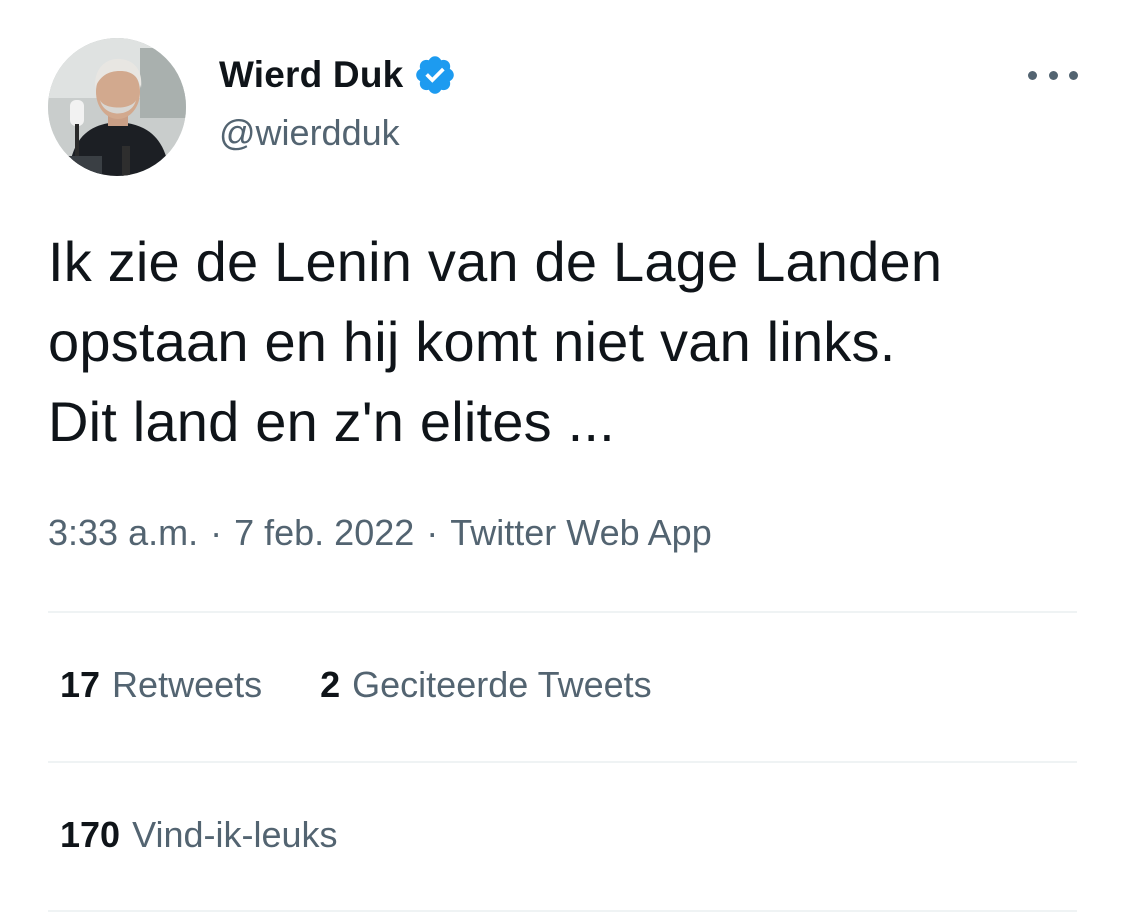 This screenshot has height=922, width=1125. Describe the element at coordinates (235, 834) in the screenshot. I see `likes-label: Vind-ik-leuks` at that location.